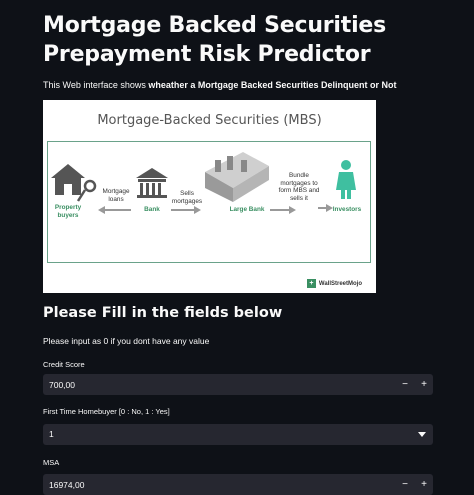  I want to click on label-property-buyers: Property buyers, so click(68, 211).